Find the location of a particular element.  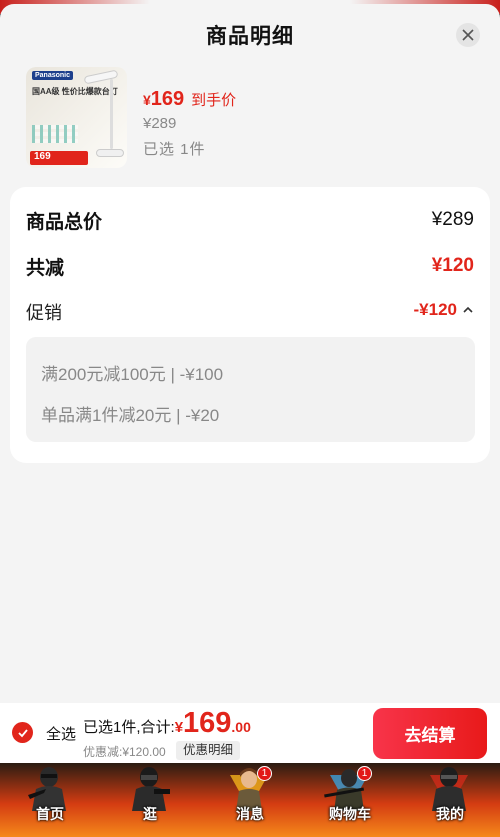

selected-quantity: 已选 1件 is located at coordinates (174, 149).